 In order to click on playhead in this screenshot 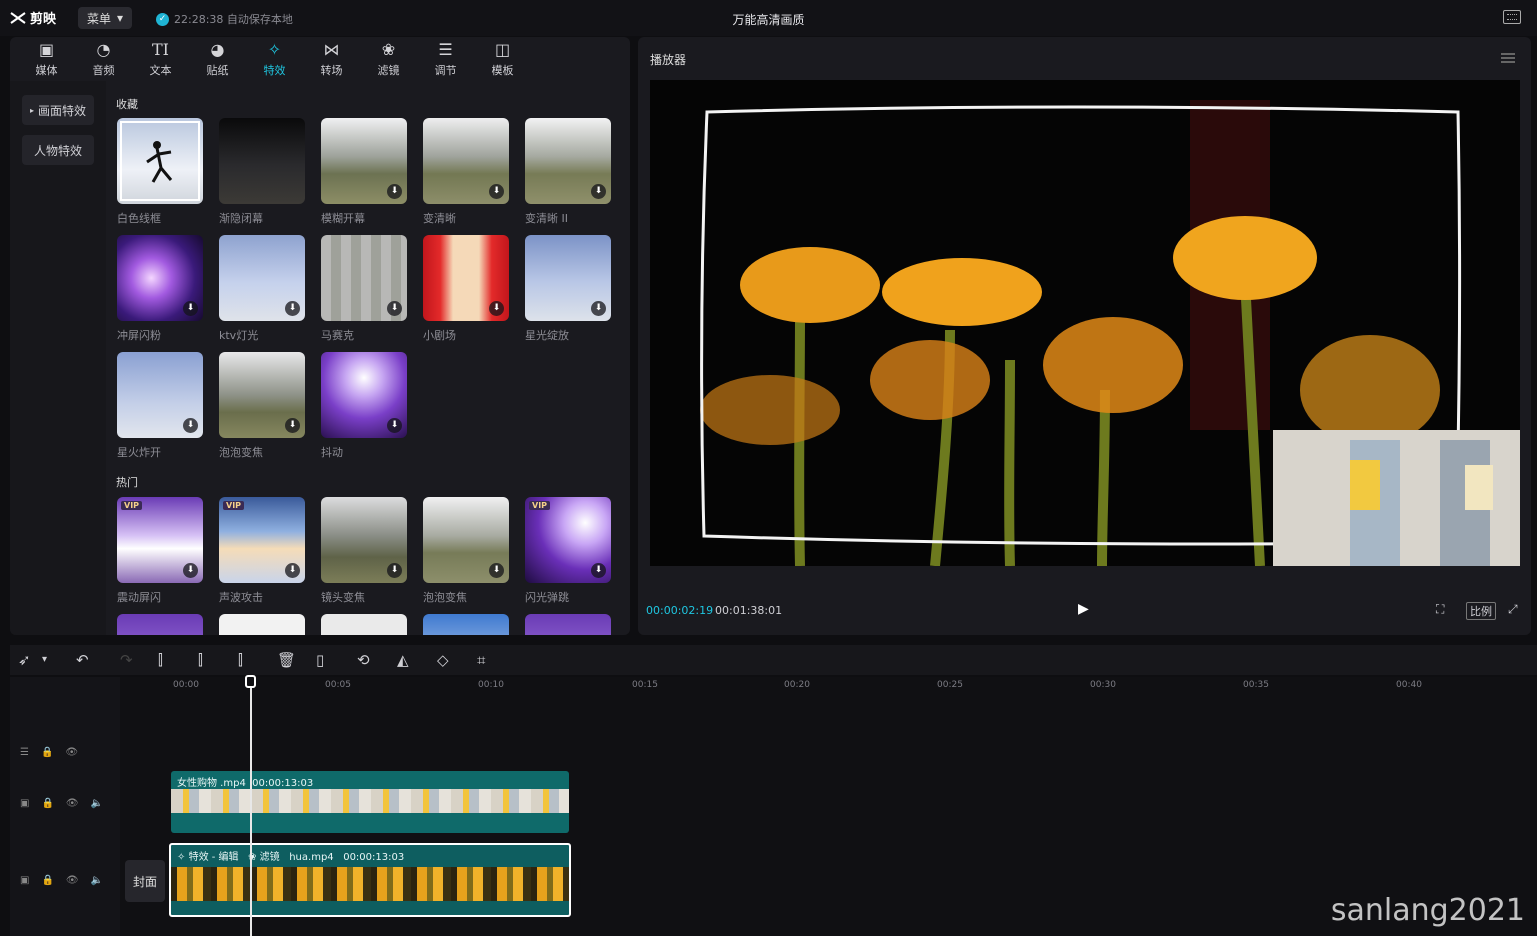, I will do `click(251, 806)`.